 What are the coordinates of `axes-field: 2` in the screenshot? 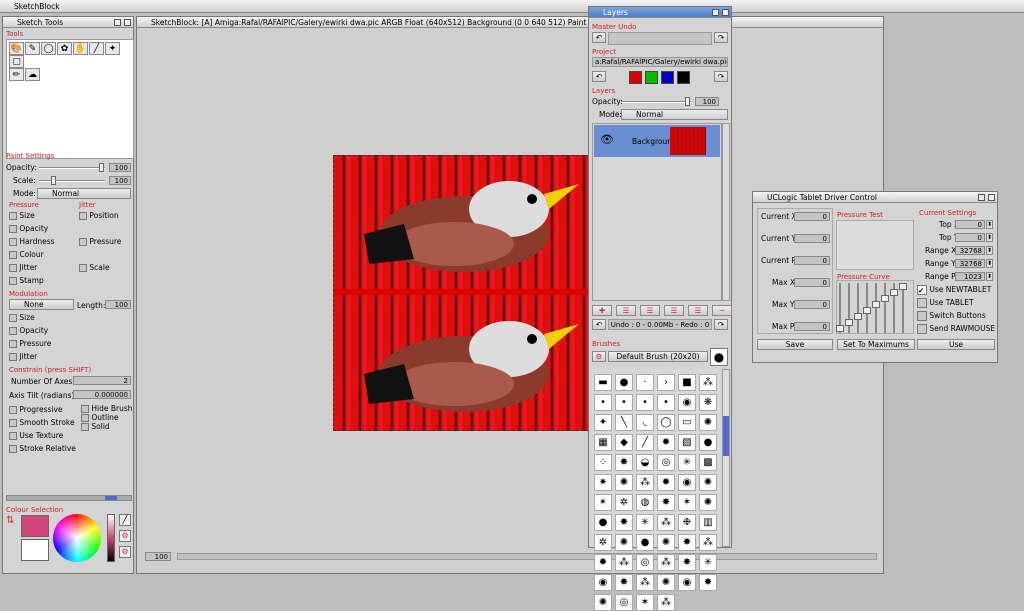 It's located at (102, 380).